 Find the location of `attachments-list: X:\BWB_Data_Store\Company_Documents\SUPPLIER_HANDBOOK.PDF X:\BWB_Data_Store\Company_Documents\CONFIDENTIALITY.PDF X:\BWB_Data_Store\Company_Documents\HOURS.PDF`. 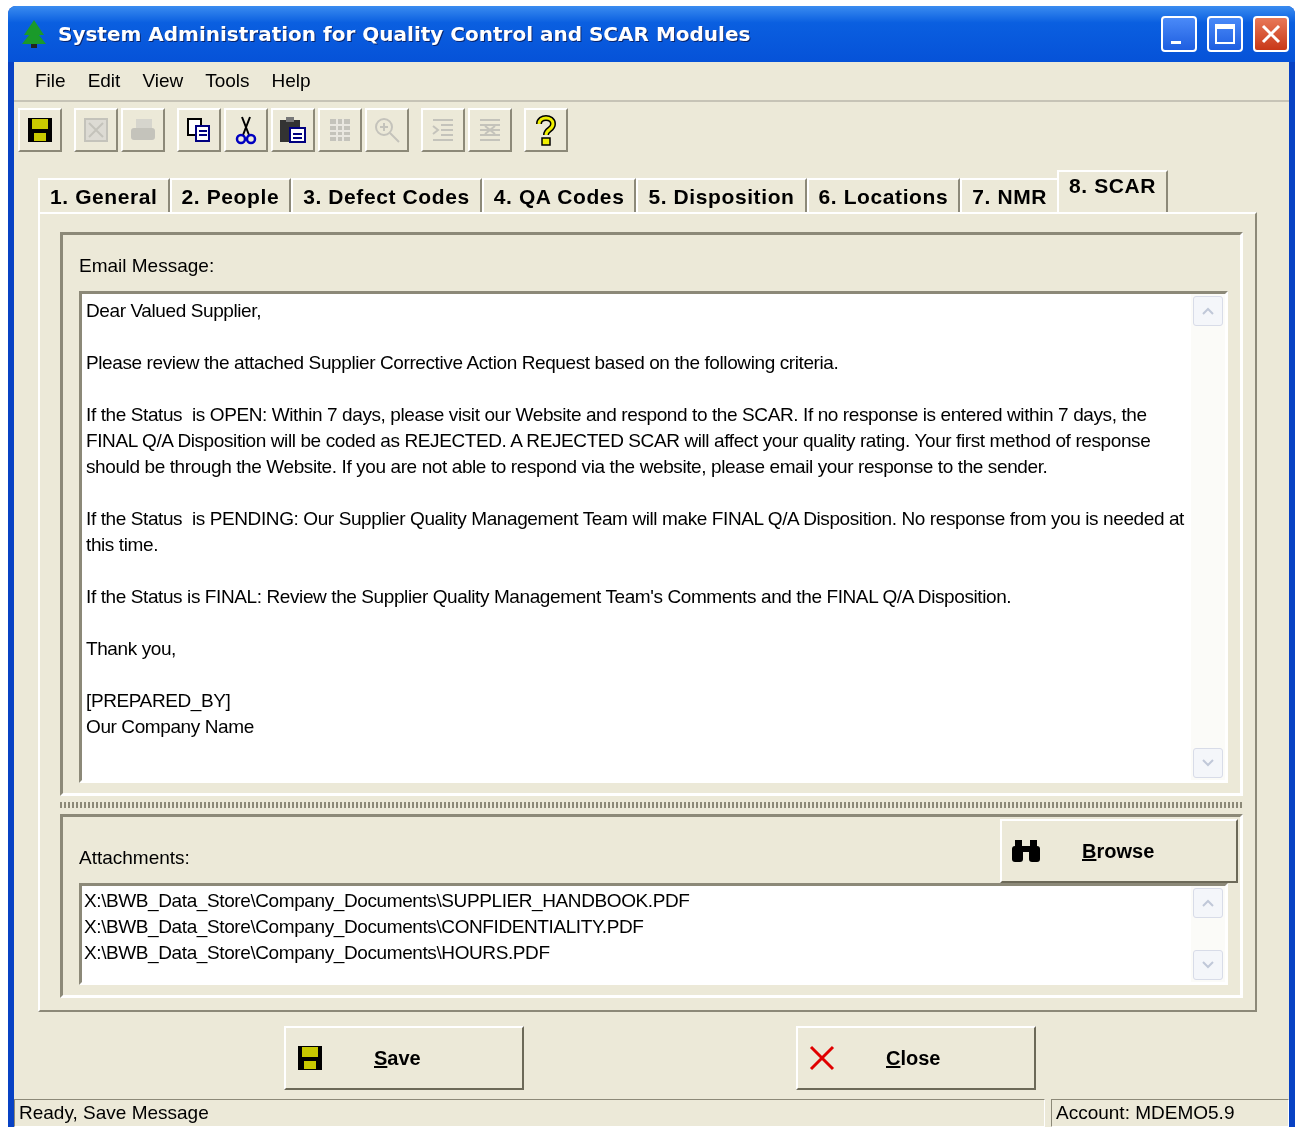

attachments-list: X:\BWB_Data_Store\Company_Documents\SUPPLIER_HANDBOOK.PDF X:\BWB_Data_Store\Company_Documents\CONFIDENTIALITY.PDF X:\BWB_Data_Store\Company_Documents\HOURS.PDF is located at coordinates (653, 934).